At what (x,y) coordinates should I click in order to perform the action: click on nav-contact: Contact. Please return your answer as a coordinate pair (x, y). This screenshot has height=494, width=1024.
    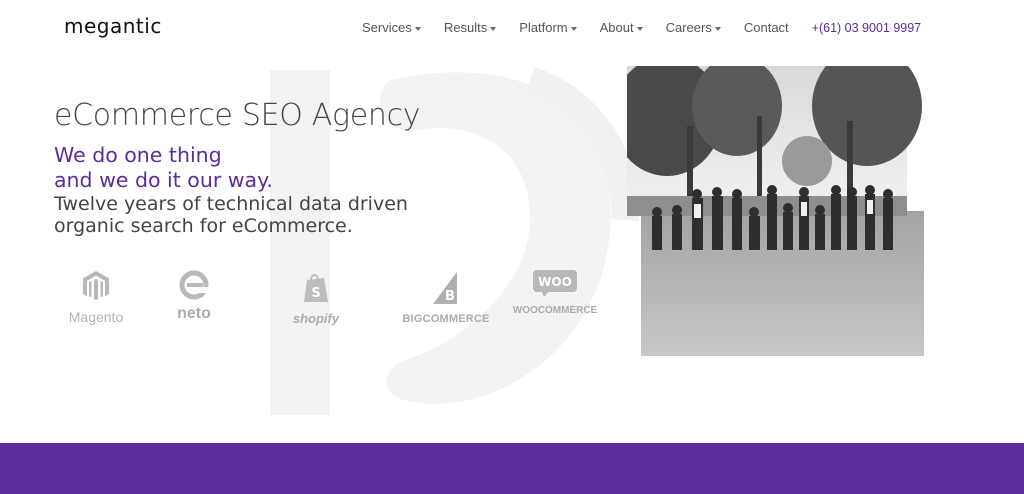
    Looking at the image, I should click on (766, 27).